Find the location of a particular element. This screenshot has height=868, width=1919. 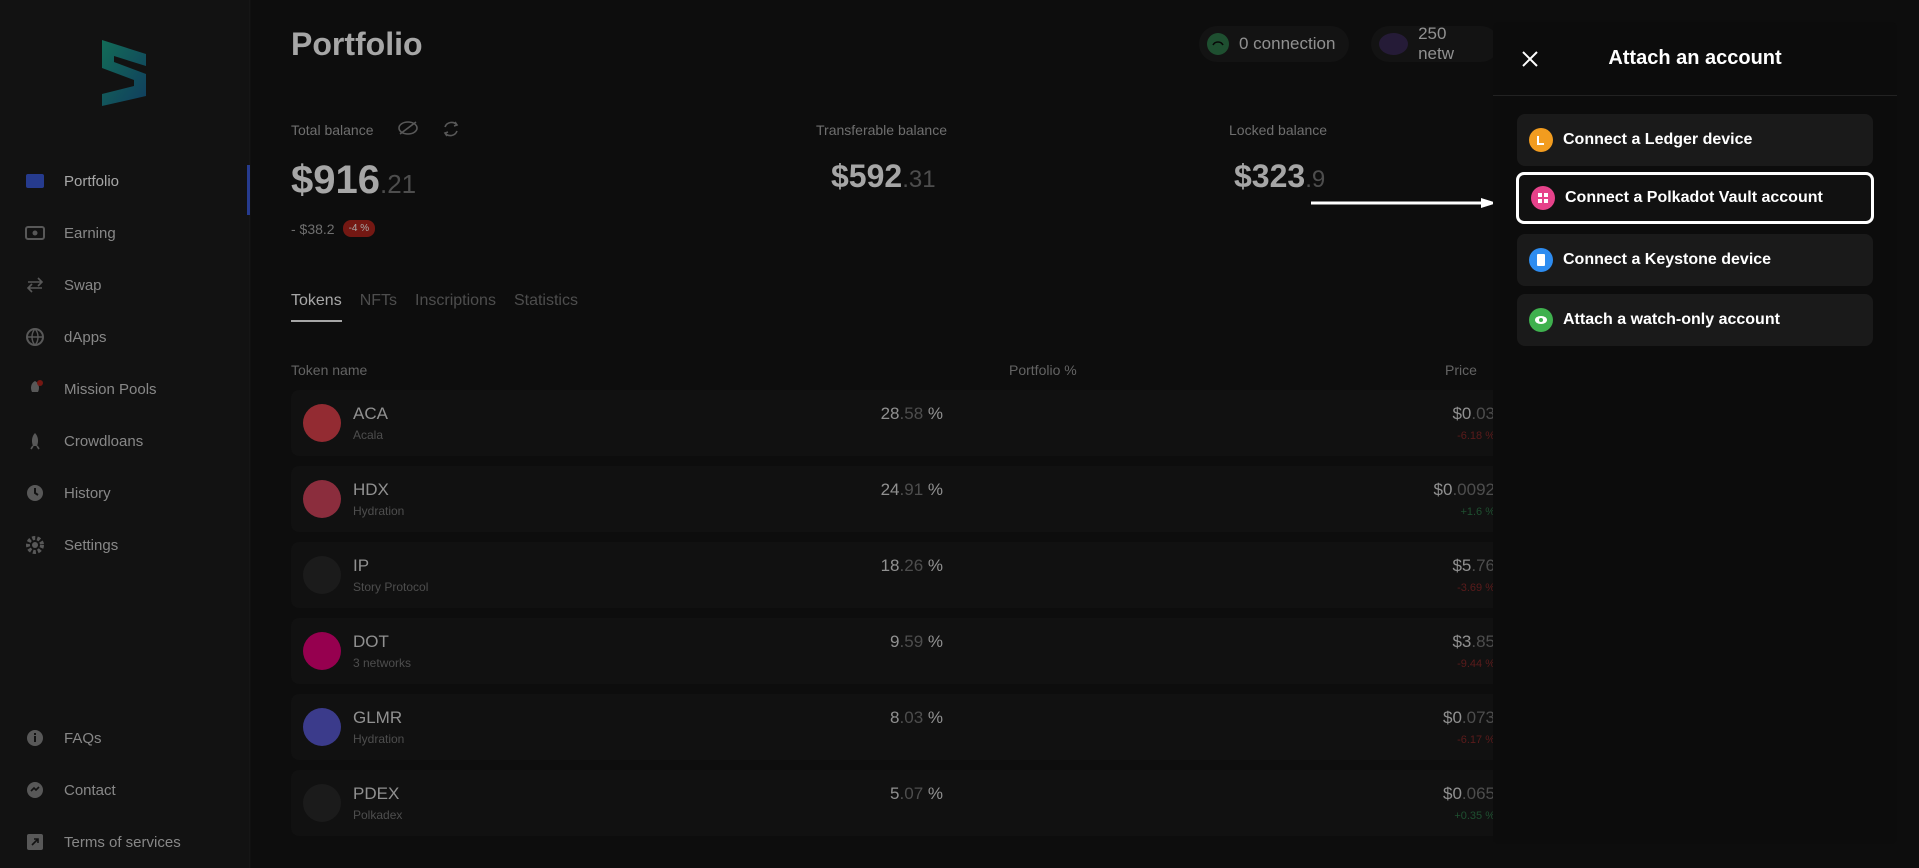

connect-ledger-button: Connect a Ledger device is located at coordinates (1695, 140).